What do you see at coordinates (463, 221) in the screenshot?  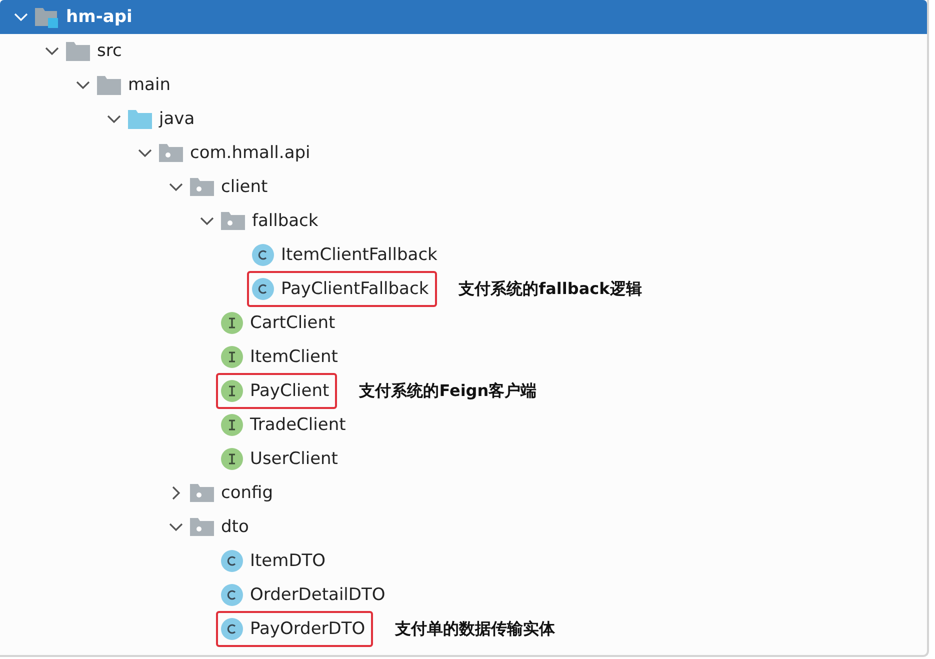 I see `tree-row: fallback` at bounding box center [463, 221].